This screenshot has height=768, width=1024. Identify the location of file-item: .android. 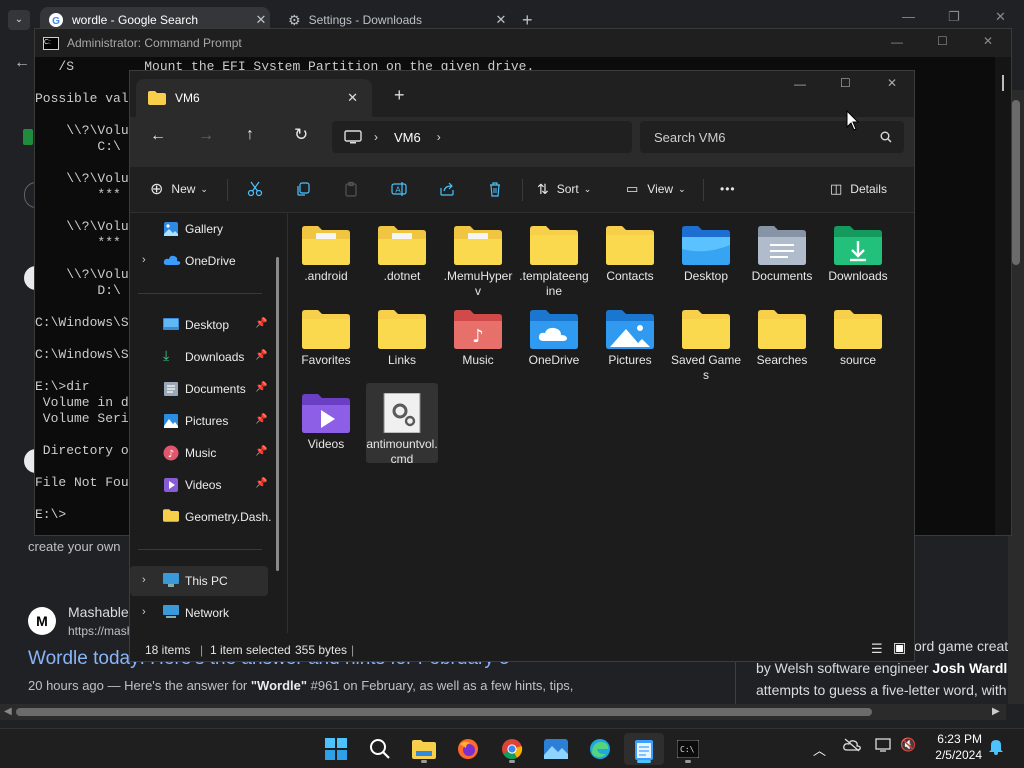
(326, 255).